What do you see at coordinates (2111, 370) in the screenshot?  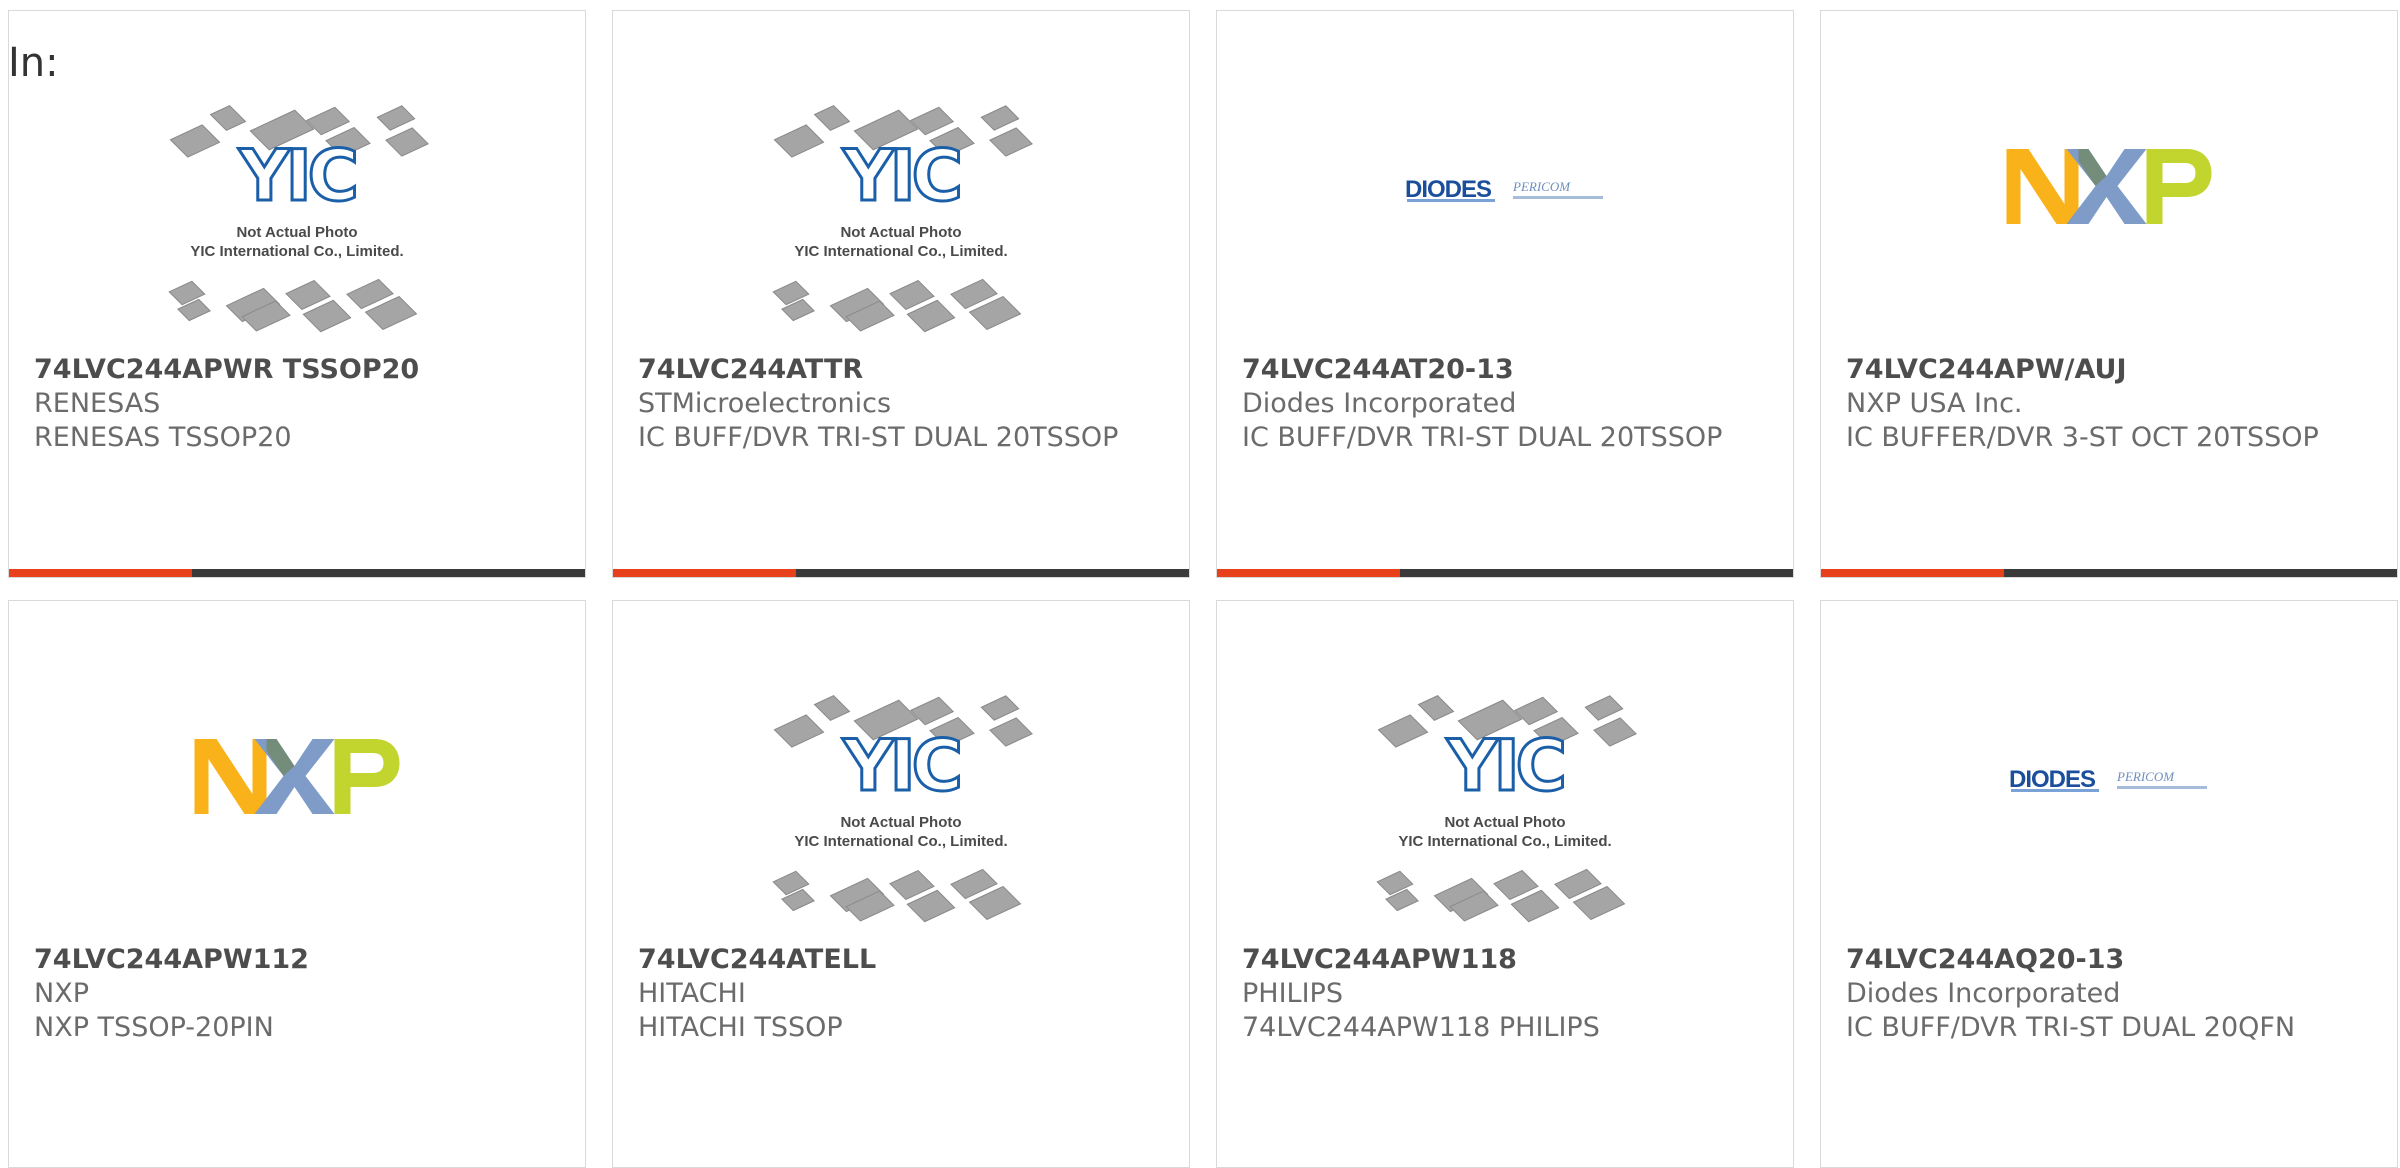 I see `part-number: 74LVC244APW/AUJ` at bounding box center [2111, 370].